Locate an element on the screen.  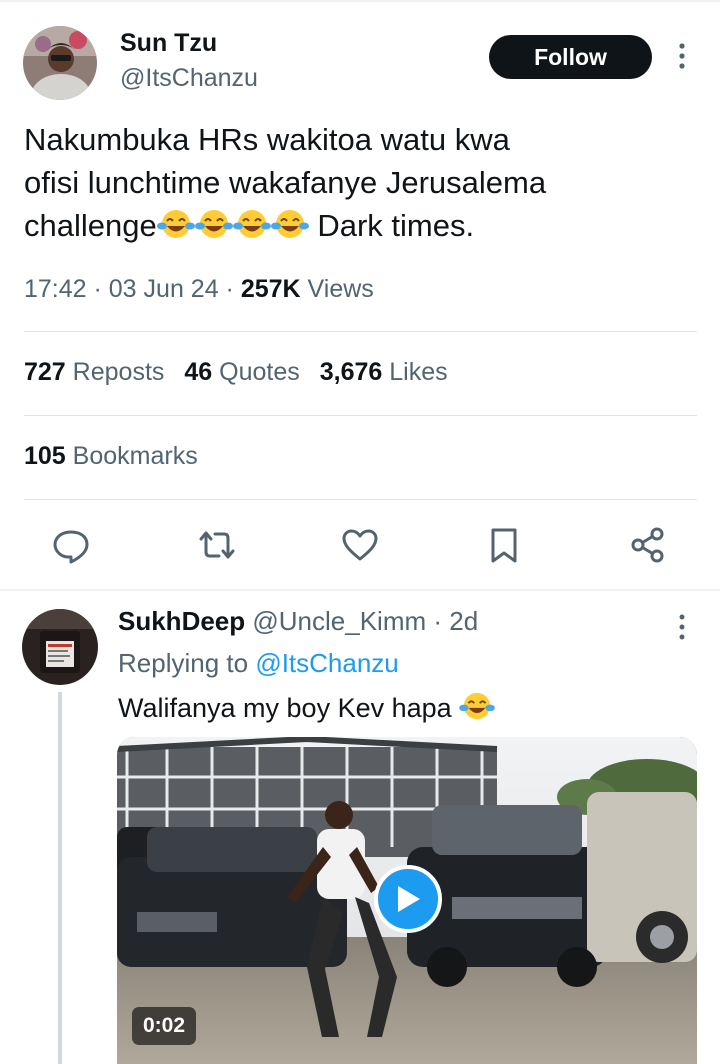
tweet-text-word: Dark times. is located at coordinates (391, 225).